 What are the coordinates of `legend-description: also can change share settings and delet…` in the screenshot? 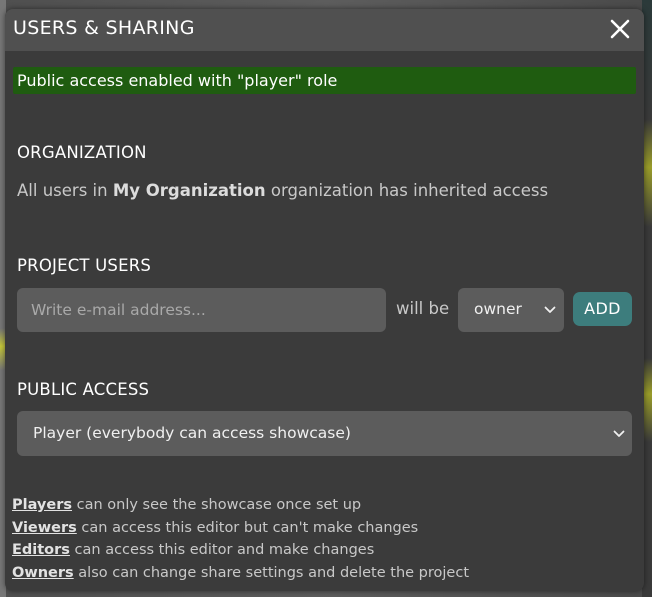 It's located at (274, 572).